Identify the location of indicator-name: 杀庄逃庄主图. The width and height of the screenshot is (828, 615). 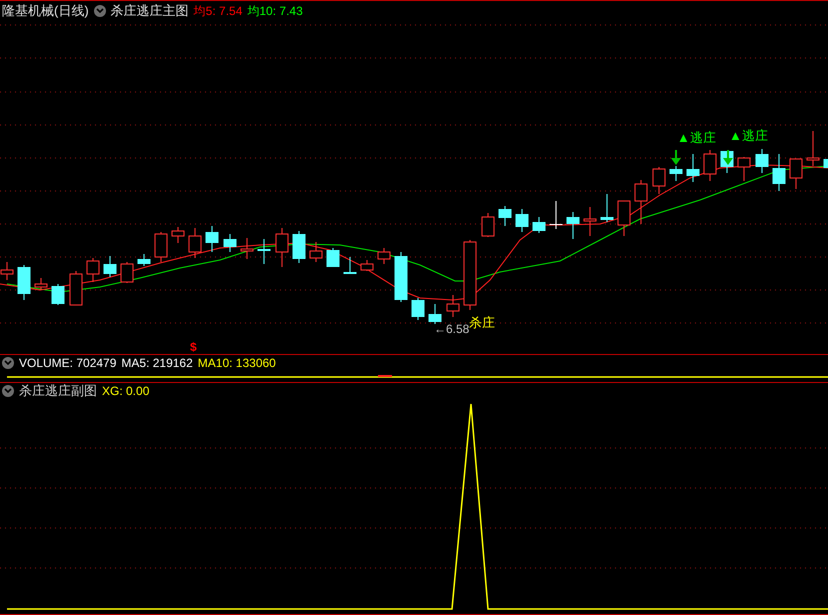
(149, 11).